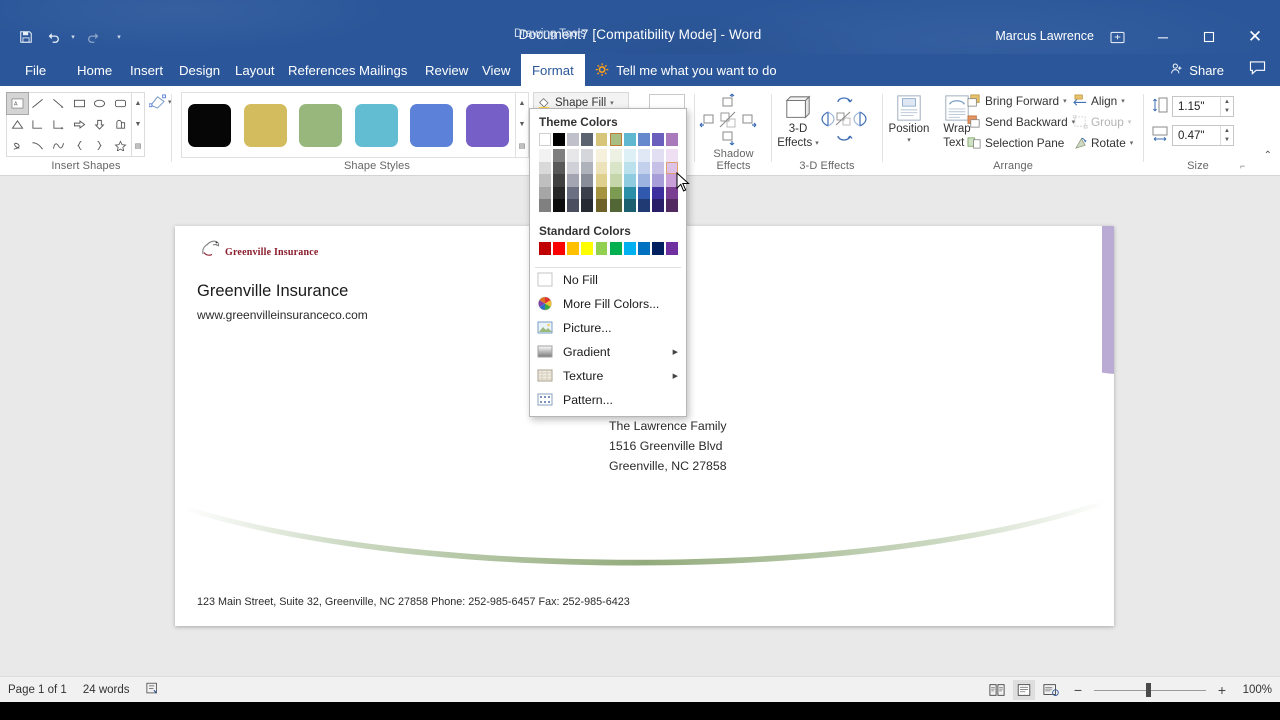  What do you see at coordinates (1015, 143) in the screenshot?
I see `selection-pane-button: Selection Pane` at bounding box center [1015, 143].